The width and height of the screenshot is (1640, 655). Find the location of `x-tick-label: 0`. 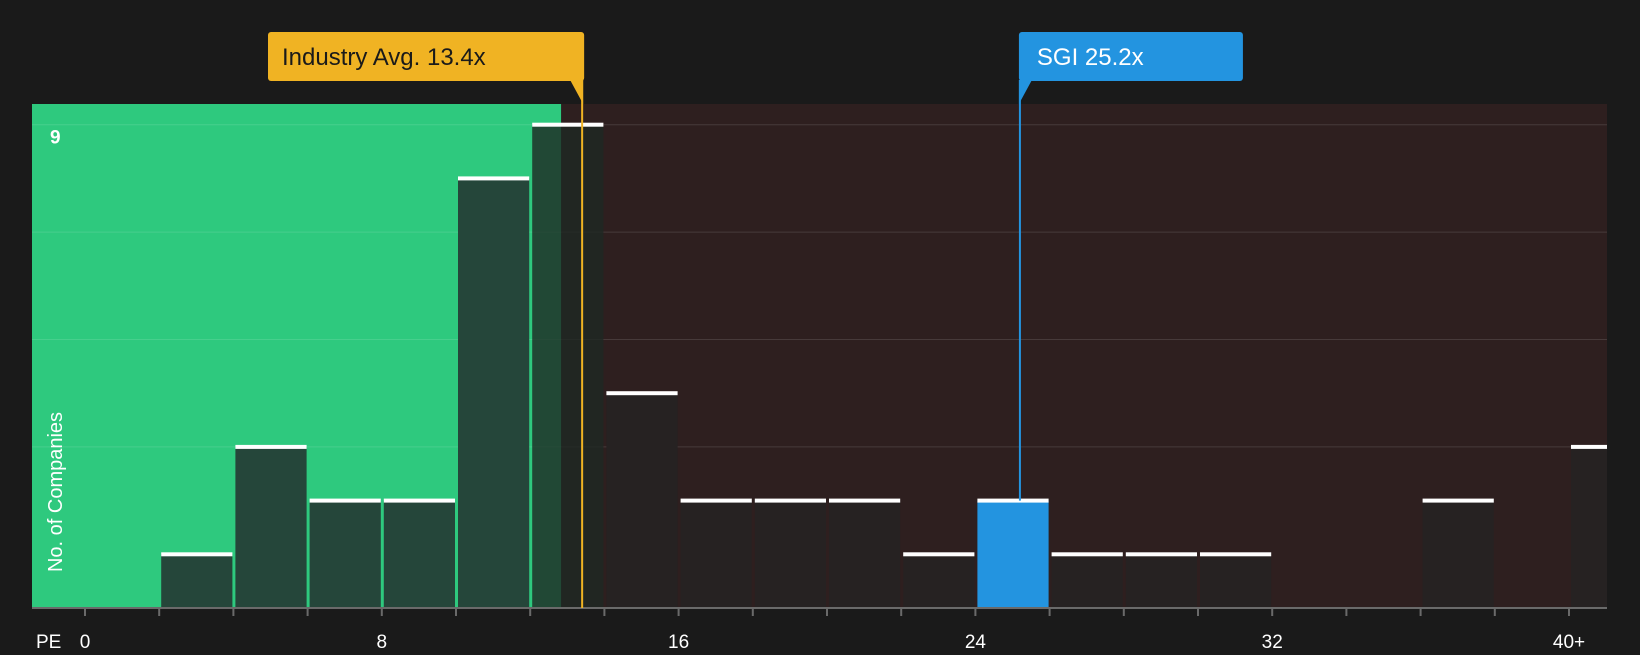

x-tick-label: 0 is located at coordinates (85, 641).